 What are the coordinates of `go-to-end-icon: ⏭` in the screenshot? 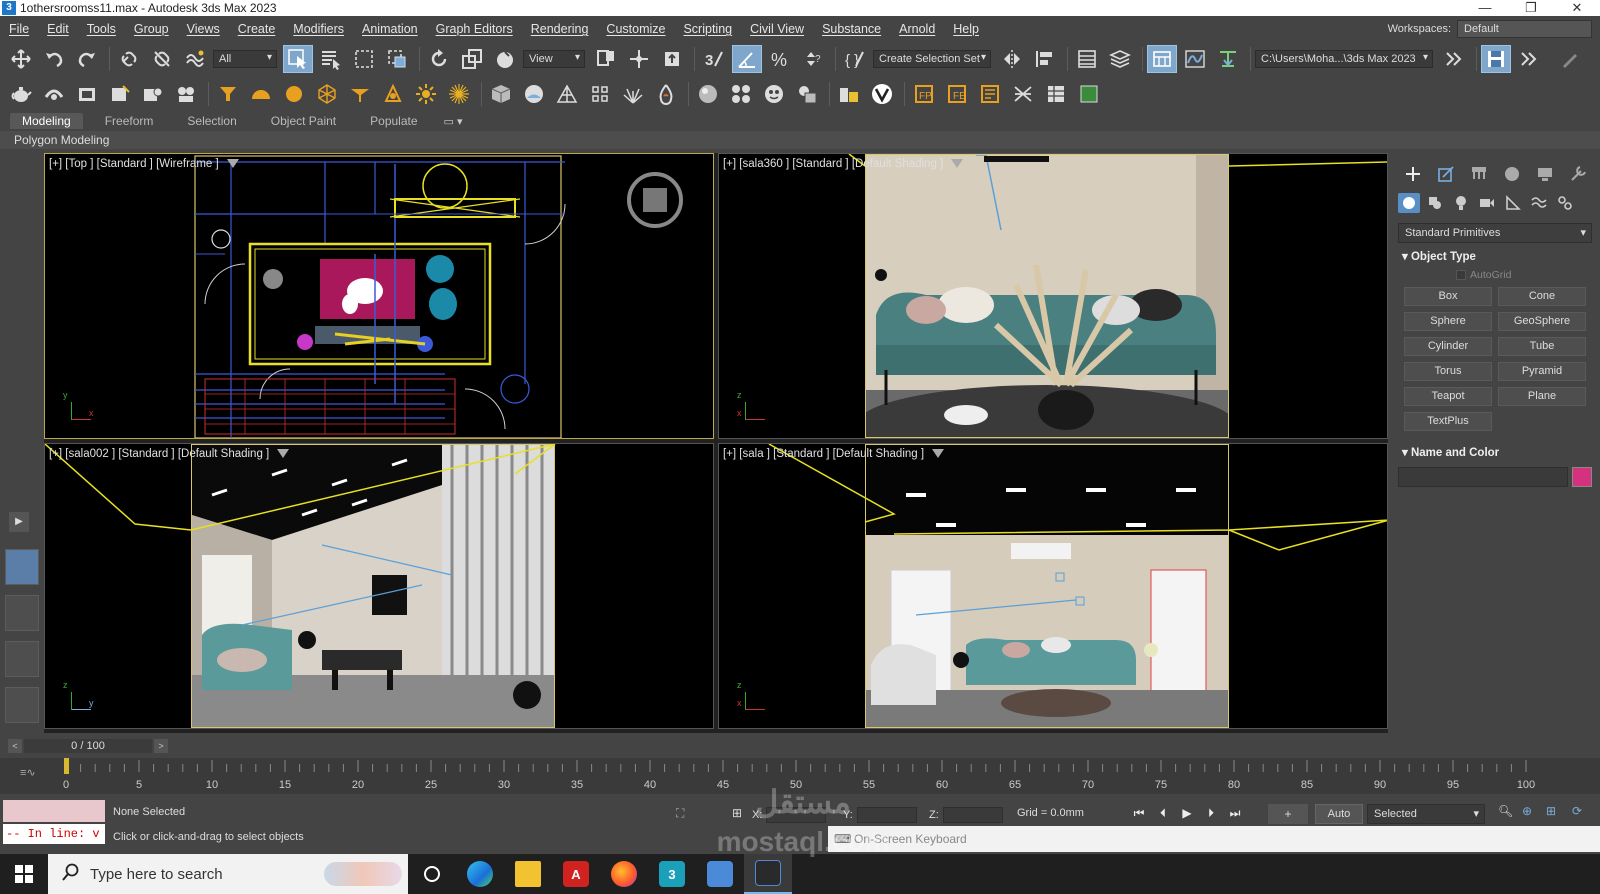 It's located at (1235, 813).